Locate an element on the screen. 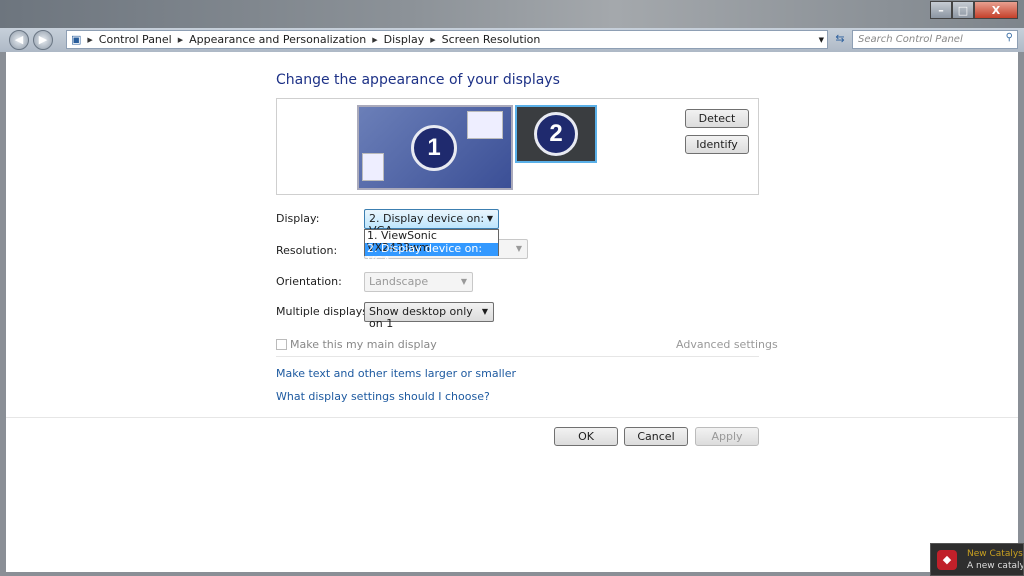 This screenshot has width=1024, height=576. search-input: Search Control Panel ⚲ is located at coordinates (935, 39).